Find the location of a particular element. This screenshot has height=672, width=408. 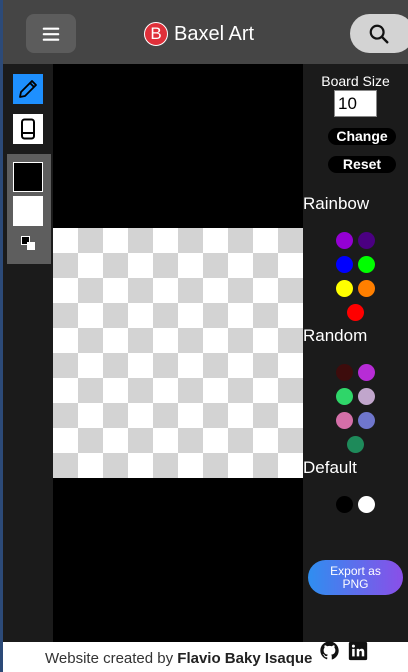

swap-colors-icon is located at coordinates (28, 243).